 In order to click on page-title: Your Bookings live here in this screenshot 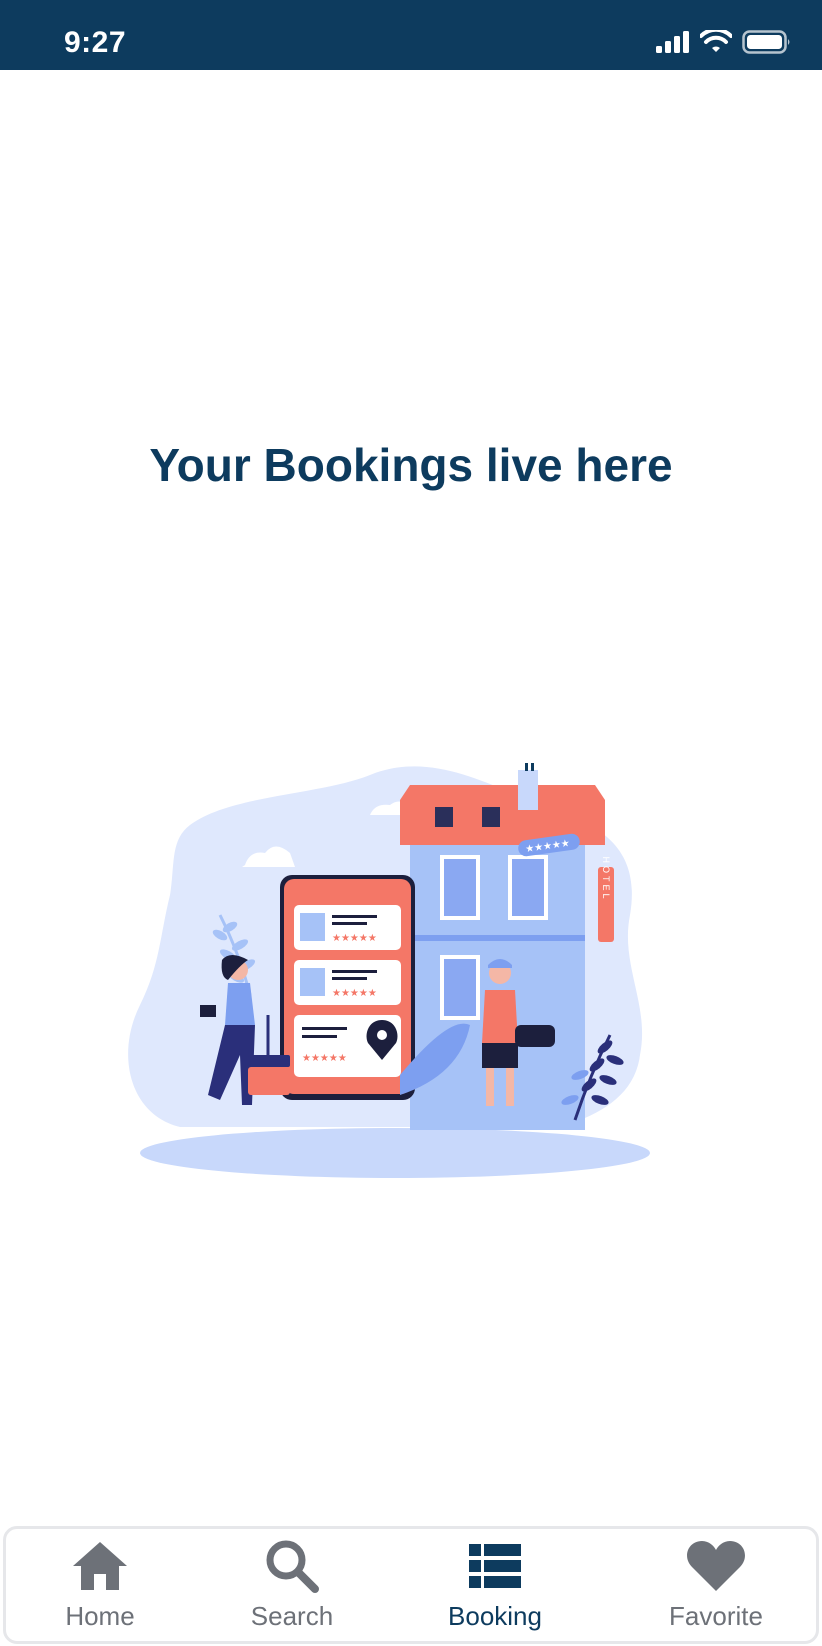, I will do `click(411, 465)`.